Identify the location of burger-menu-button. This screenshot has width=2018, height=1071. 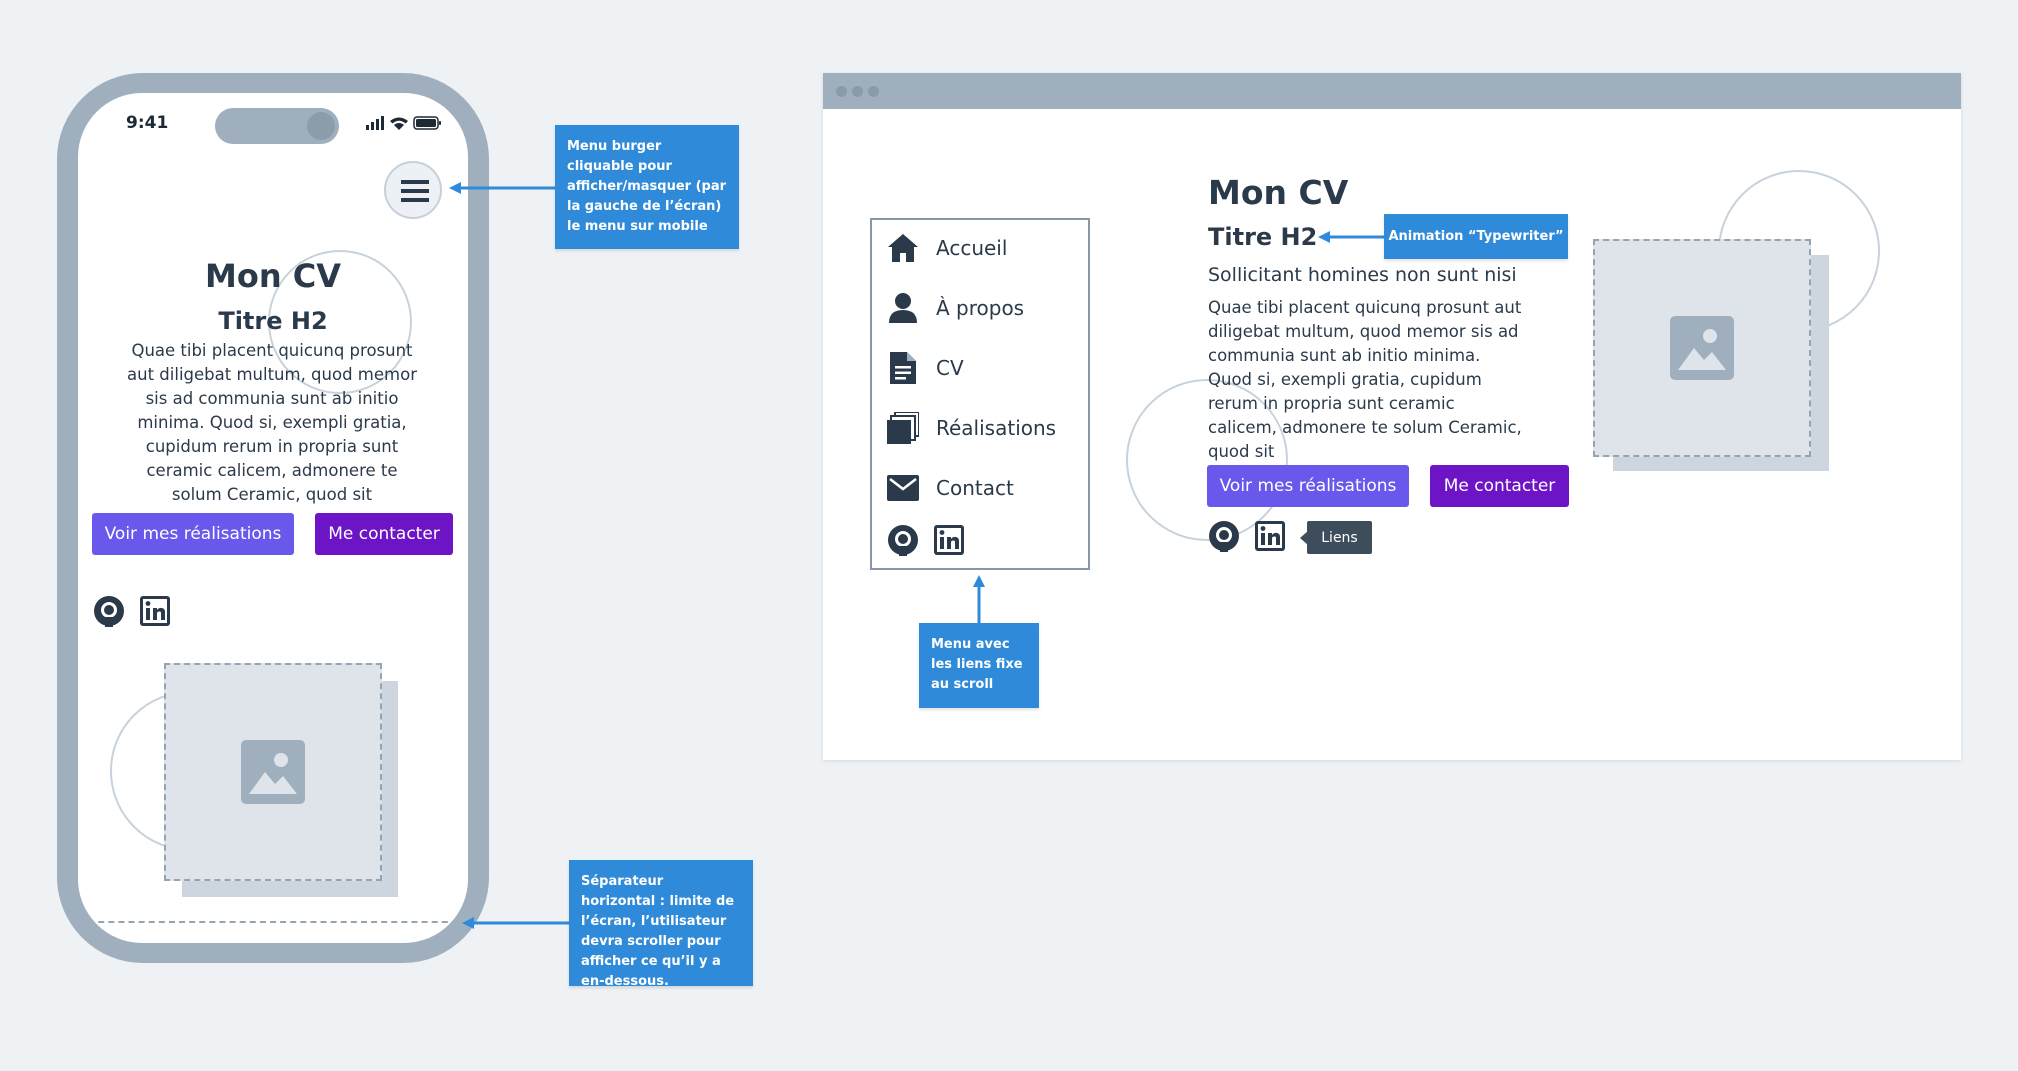
(413, 190).